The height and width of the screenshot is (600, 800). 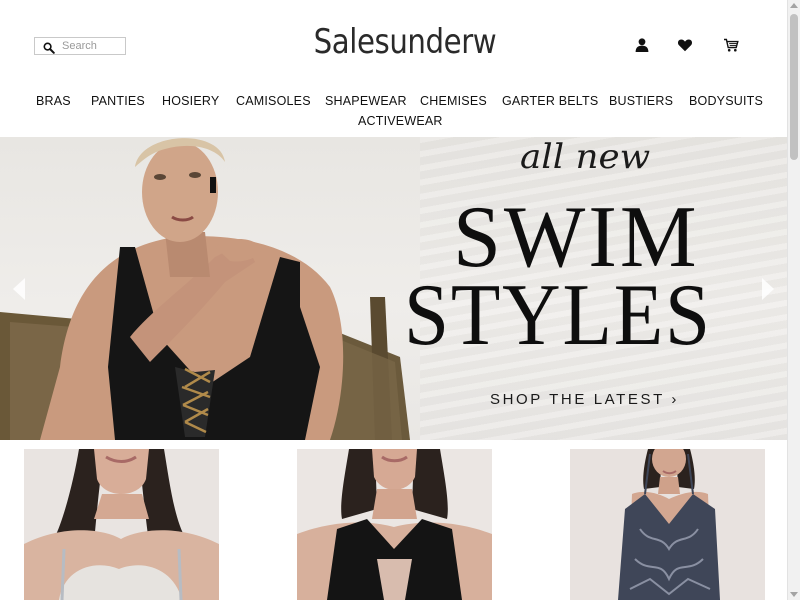 What do you see at coordinates (641, 101) in the screenshot?
I see `nav-item-bustiers: BUSTIERS` at bounding box center [641, 101].